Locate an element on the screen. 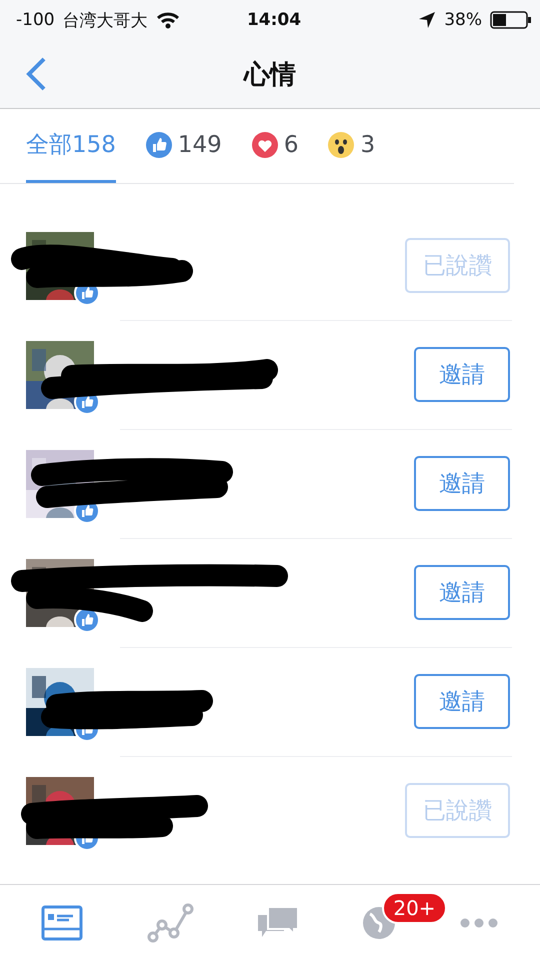 Image resolution: width=540 pixels, height=960 pixels. page-title: 心情 is located at coordinates (269, 75).